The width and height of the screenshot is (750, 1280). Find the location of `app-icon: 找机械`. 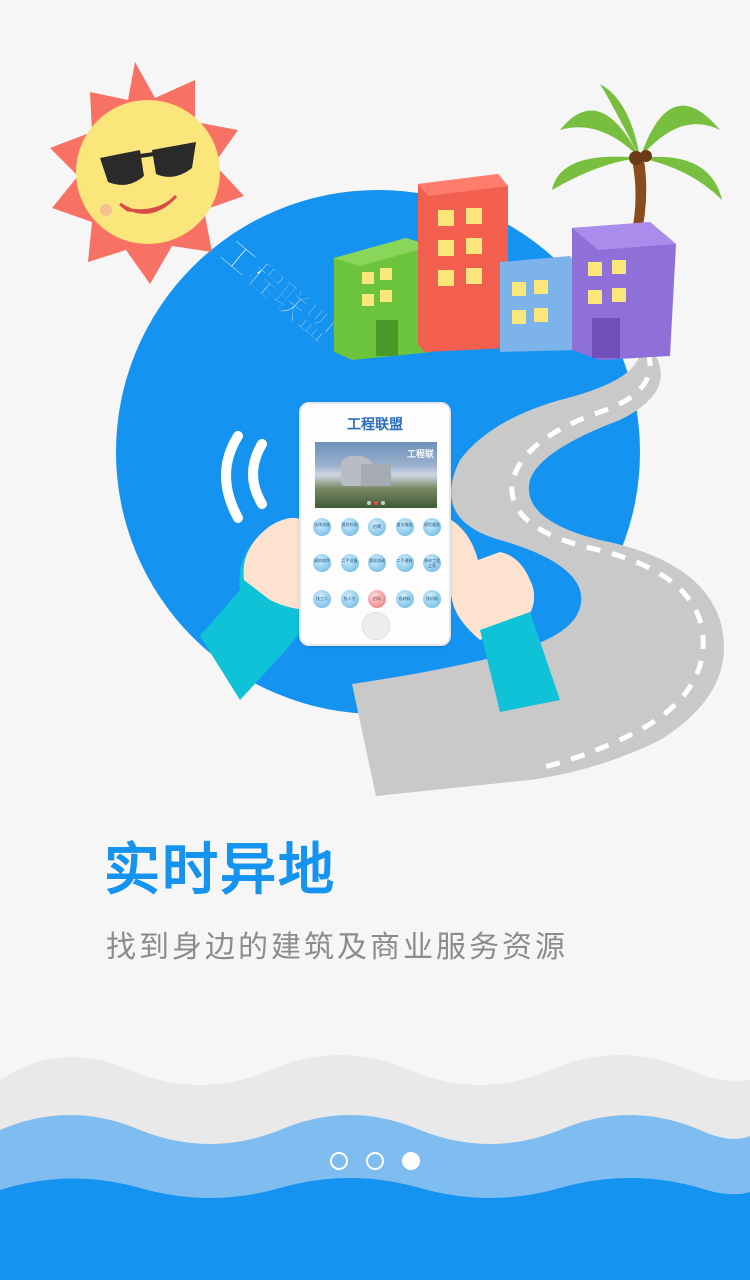

app-icon: 找机械 is located at coordinates (432, 599).